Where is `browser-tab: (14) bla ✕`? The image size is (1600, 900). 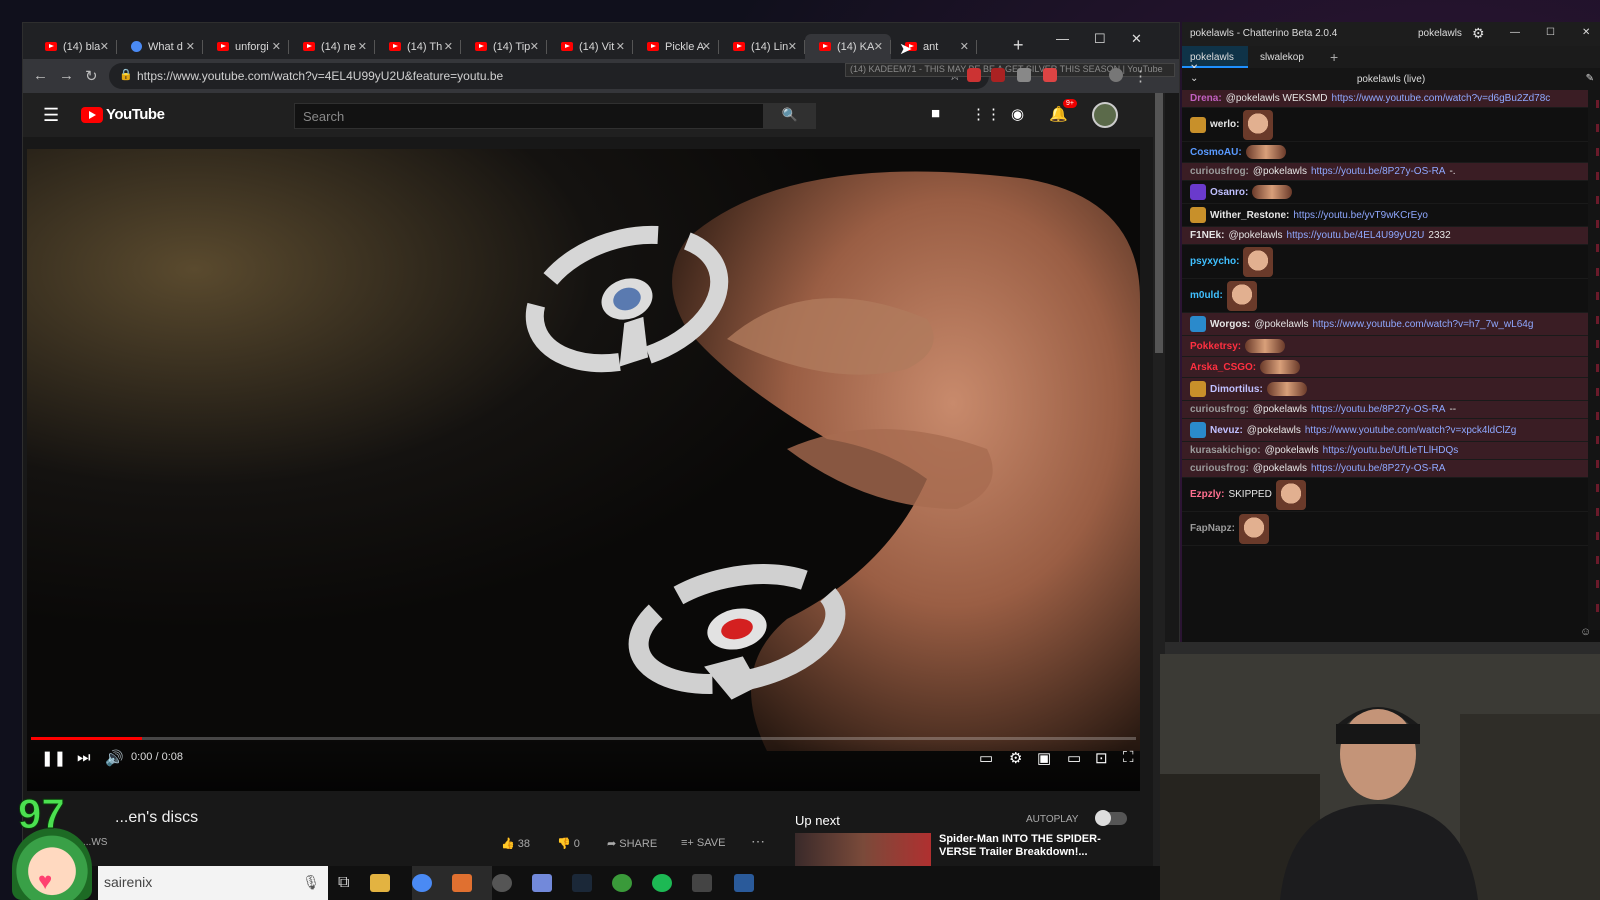
browser-tab: (14) bla ✕ is located at coordinates (74, 46).